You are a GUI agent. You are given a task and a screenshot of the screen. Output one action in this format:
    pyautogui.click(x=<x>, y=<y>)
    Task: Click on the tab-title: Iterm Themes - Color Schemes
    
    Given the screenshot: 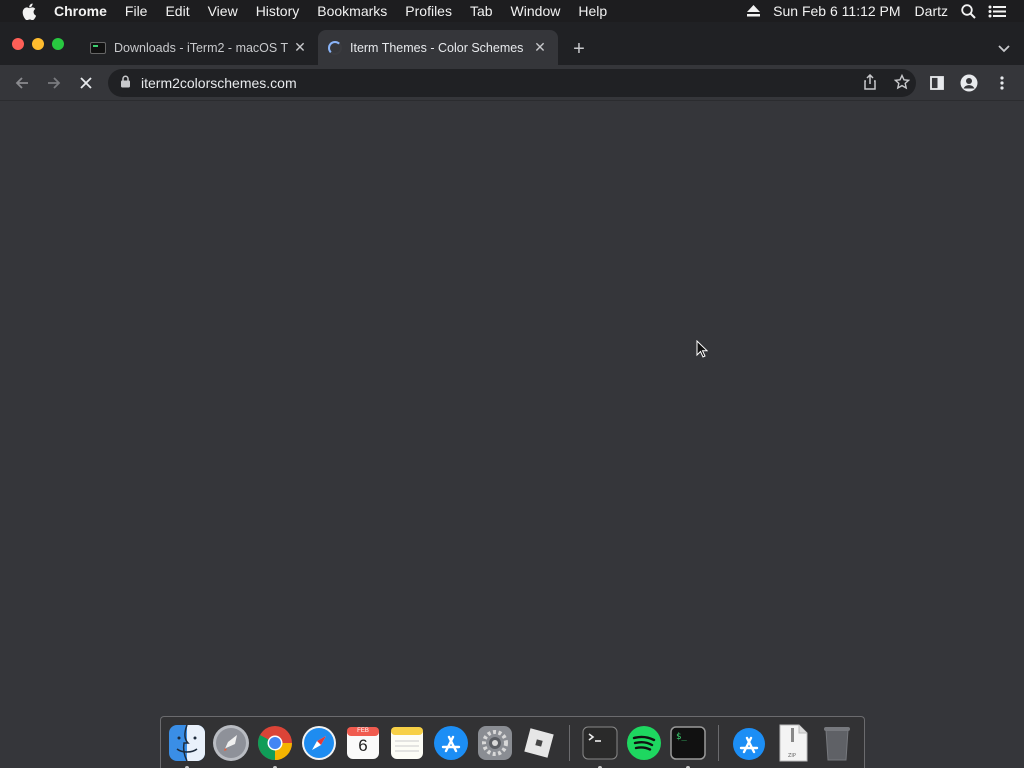 What is the action you would take?
    pyautogui.click(x=437, y=47)
    